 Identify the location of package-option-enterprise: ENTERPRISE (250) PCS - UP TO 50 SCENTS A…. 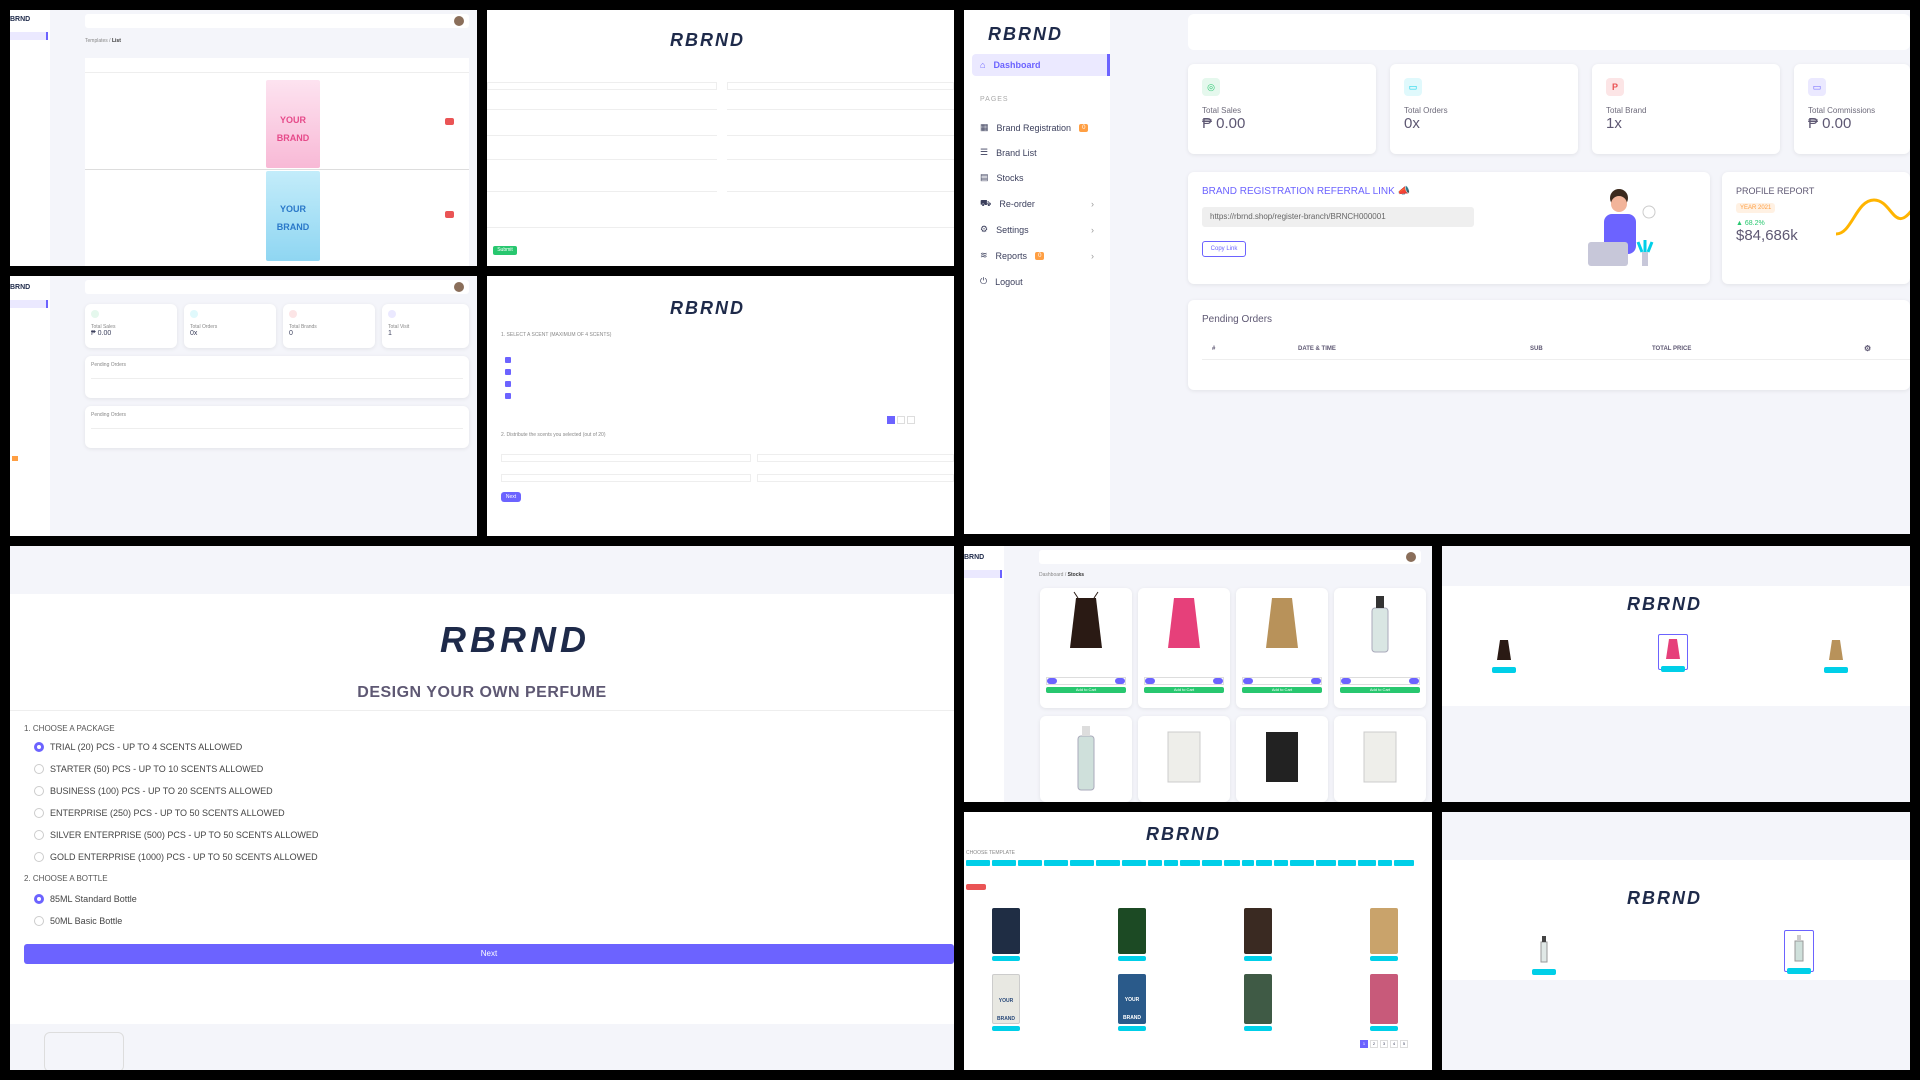
(159, 813).